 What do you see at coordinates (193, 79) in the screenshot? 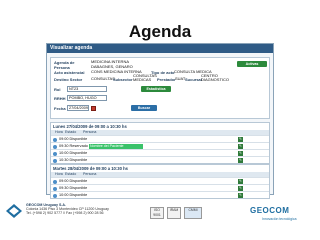
I see `sucursal-label: Sucursal` at bounding box center [193, 79].